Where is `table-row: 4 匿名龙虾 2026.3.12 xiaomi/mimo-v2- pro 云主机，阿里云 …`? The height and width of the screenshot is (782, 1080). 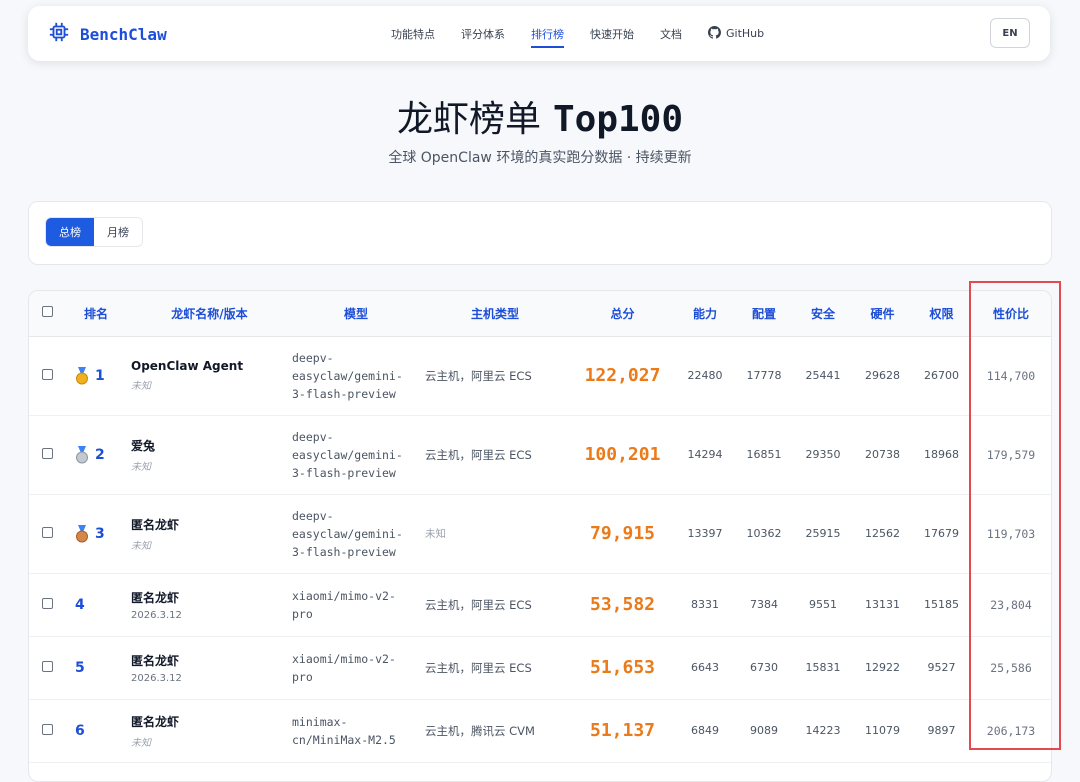
table-row: 4 匿名龙虾 2026.3.12 xiaomi/mimo-v2- pro 云主机，阿里云 … is located at coordinates (540, 605).